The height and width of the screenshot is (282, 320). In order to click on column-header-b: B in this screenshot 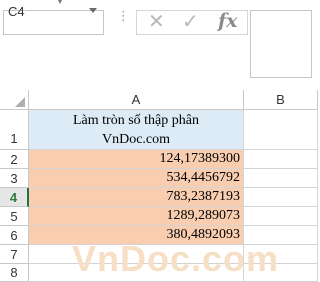, I will do `click(281, 100)`.